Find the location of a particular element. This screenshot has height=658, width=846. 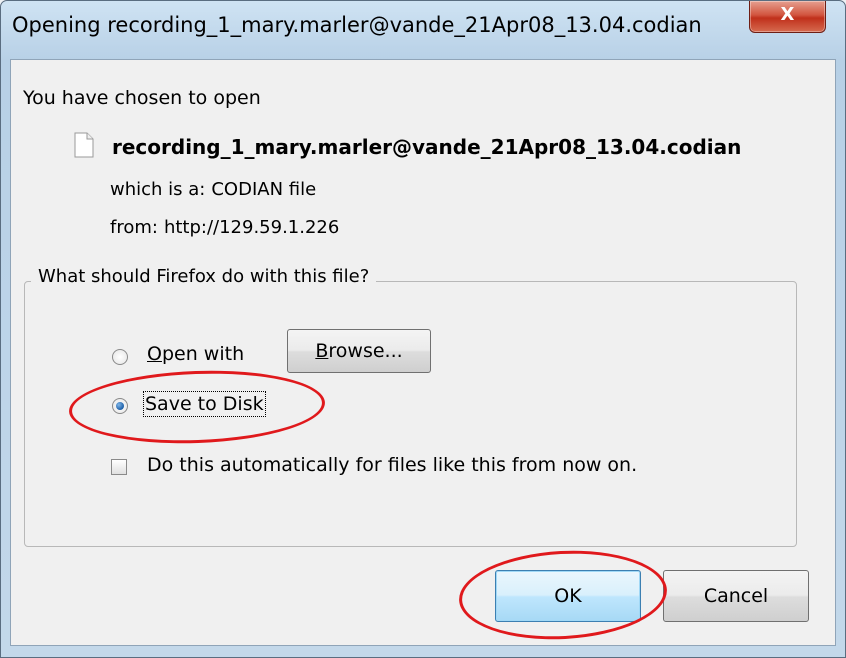

file-source-value: http://129.59.1.226 is located at coordinates (251, 227).